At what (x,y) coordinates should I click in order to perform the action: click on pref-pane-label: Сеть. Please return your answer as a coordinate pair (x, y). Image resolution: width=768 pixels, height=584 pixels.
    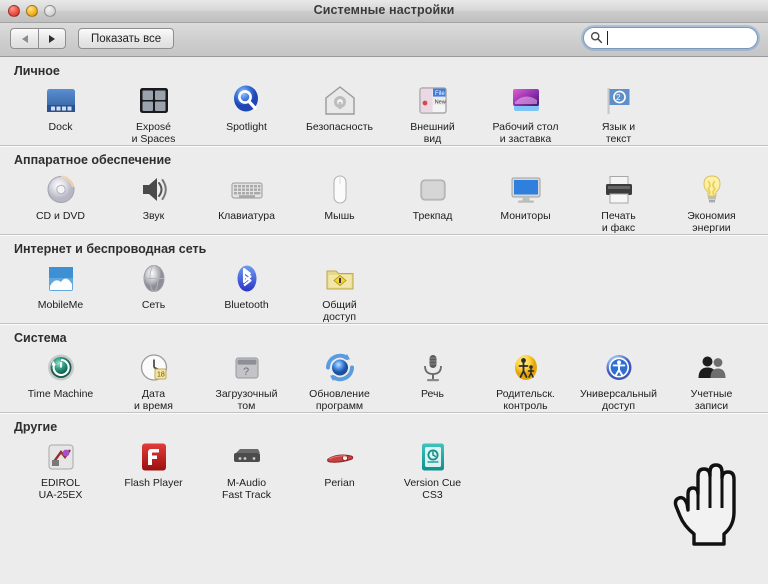
    Looking at the image, I should click on (153, 305).